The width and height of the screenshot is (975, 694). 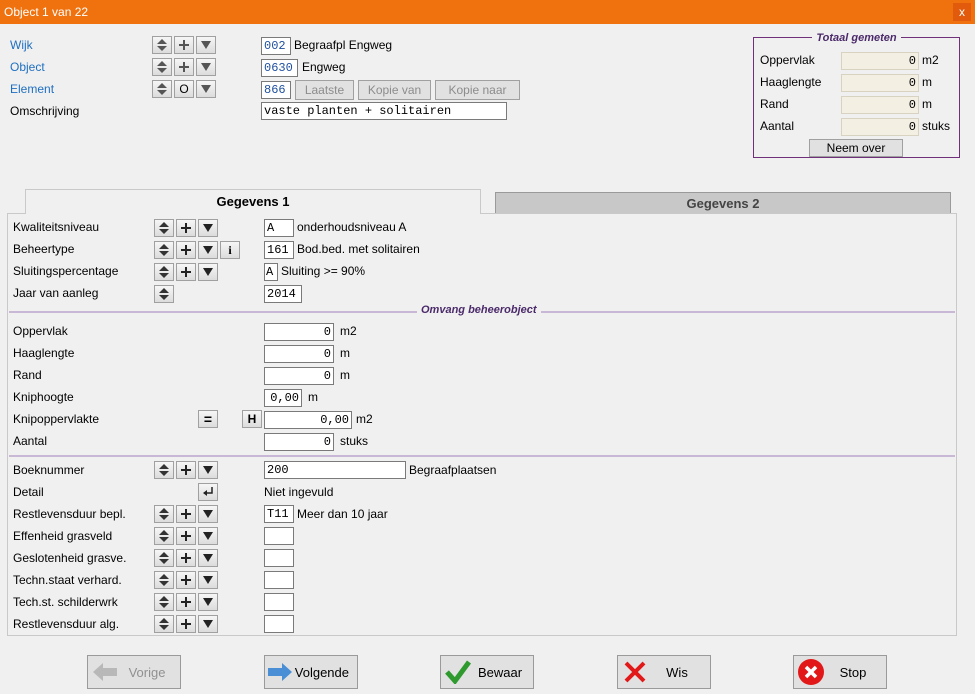 I want to click on bewaar-button: Bewaar, so click(x=487, y=672).